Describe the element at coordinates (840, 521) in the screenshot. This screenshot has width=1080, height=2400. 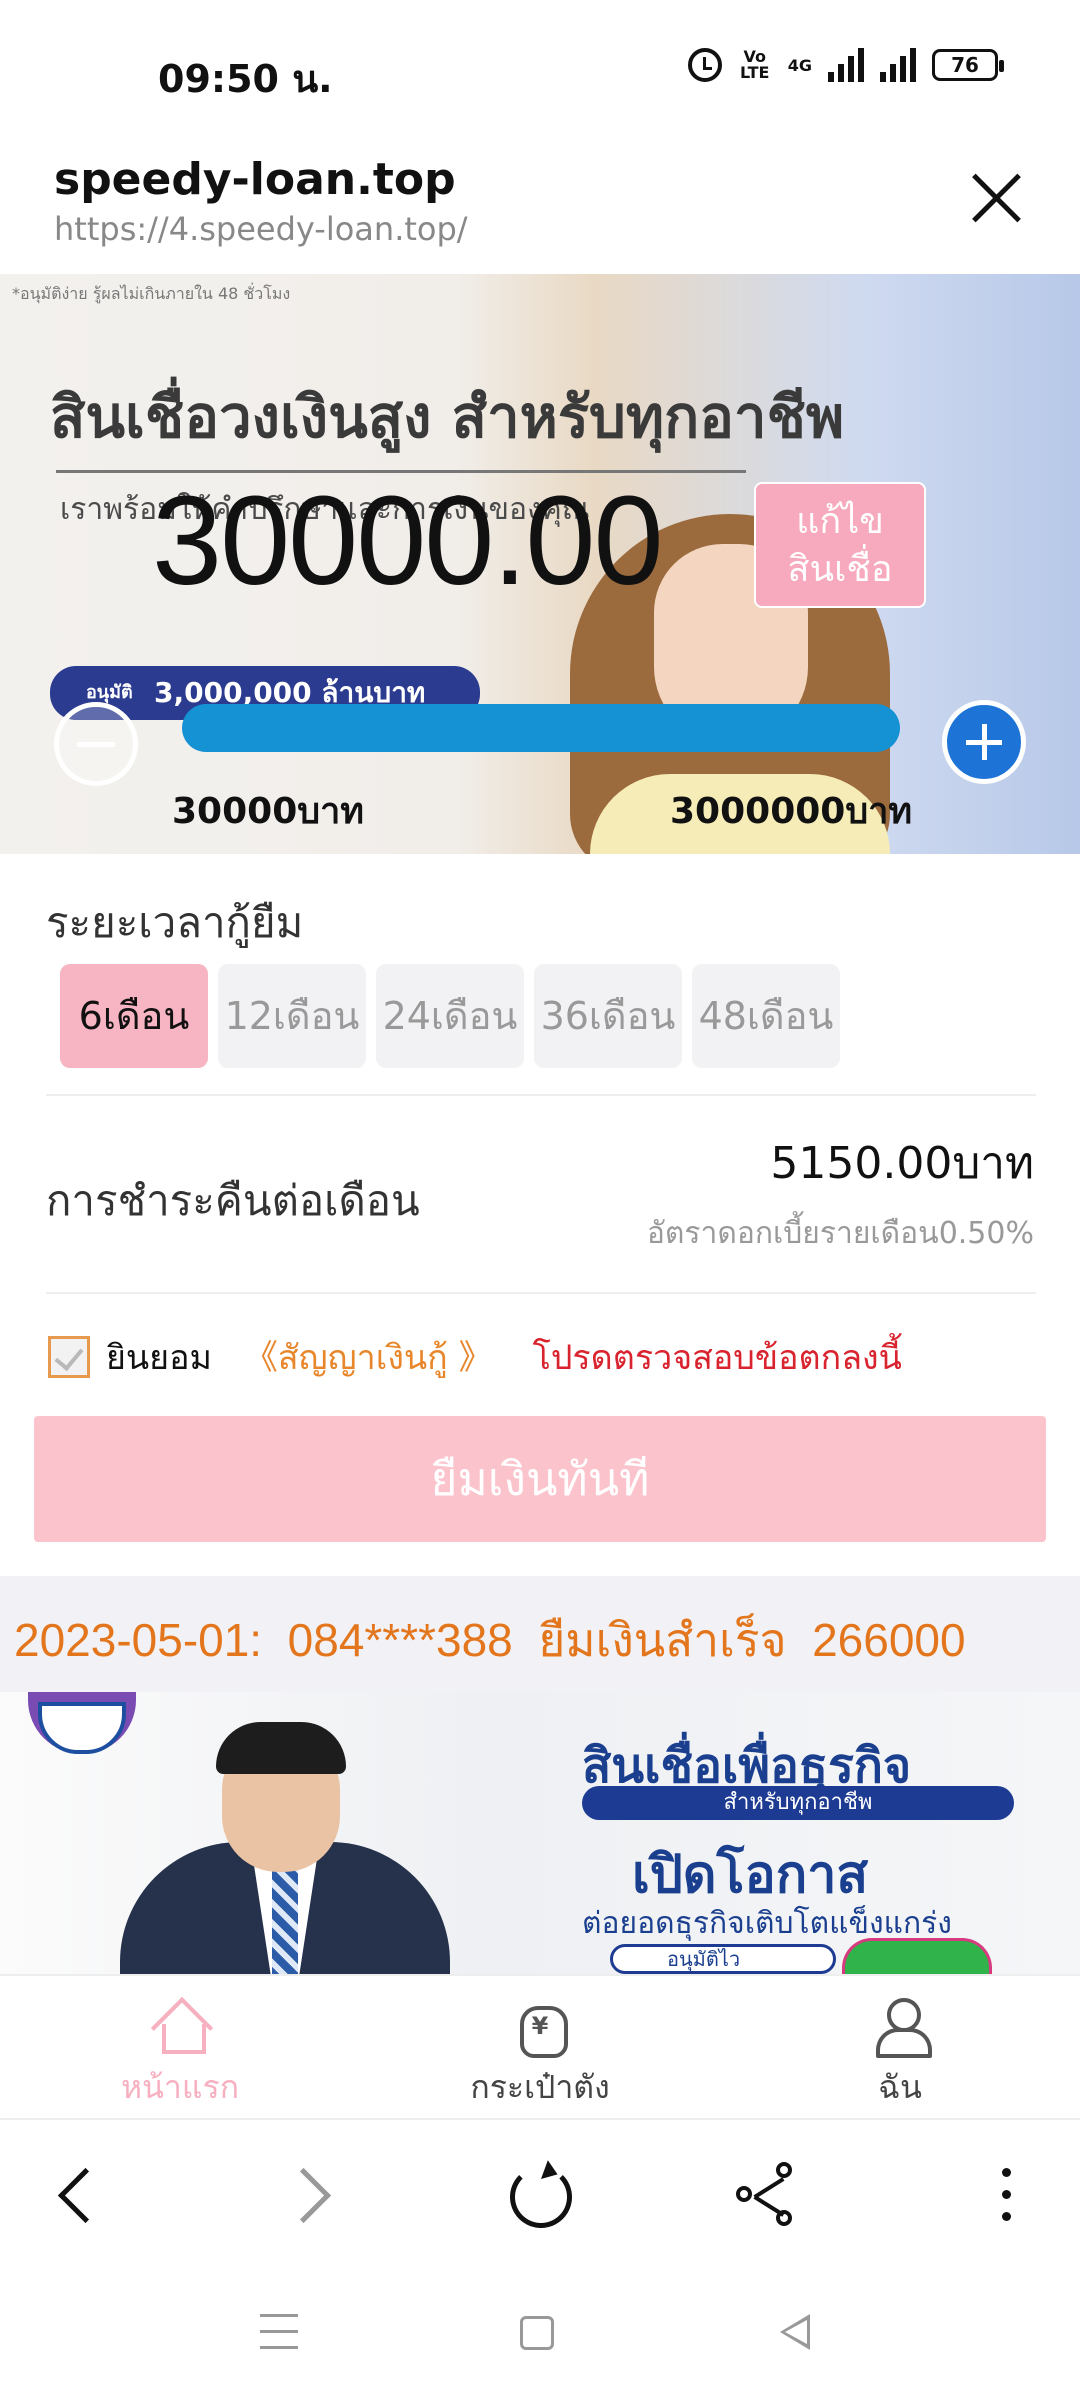
I see `edit-loan-label-1: แก้ไข` at that location.